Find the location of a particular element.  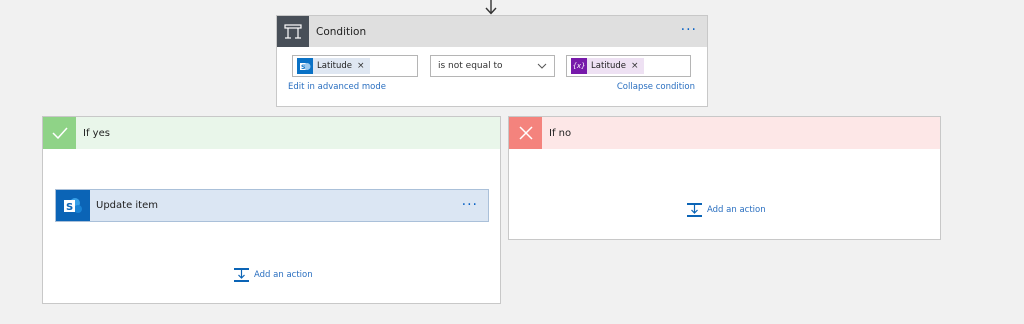

collapse-condition-link: Collapse condition is located at coordinates (656, 87).